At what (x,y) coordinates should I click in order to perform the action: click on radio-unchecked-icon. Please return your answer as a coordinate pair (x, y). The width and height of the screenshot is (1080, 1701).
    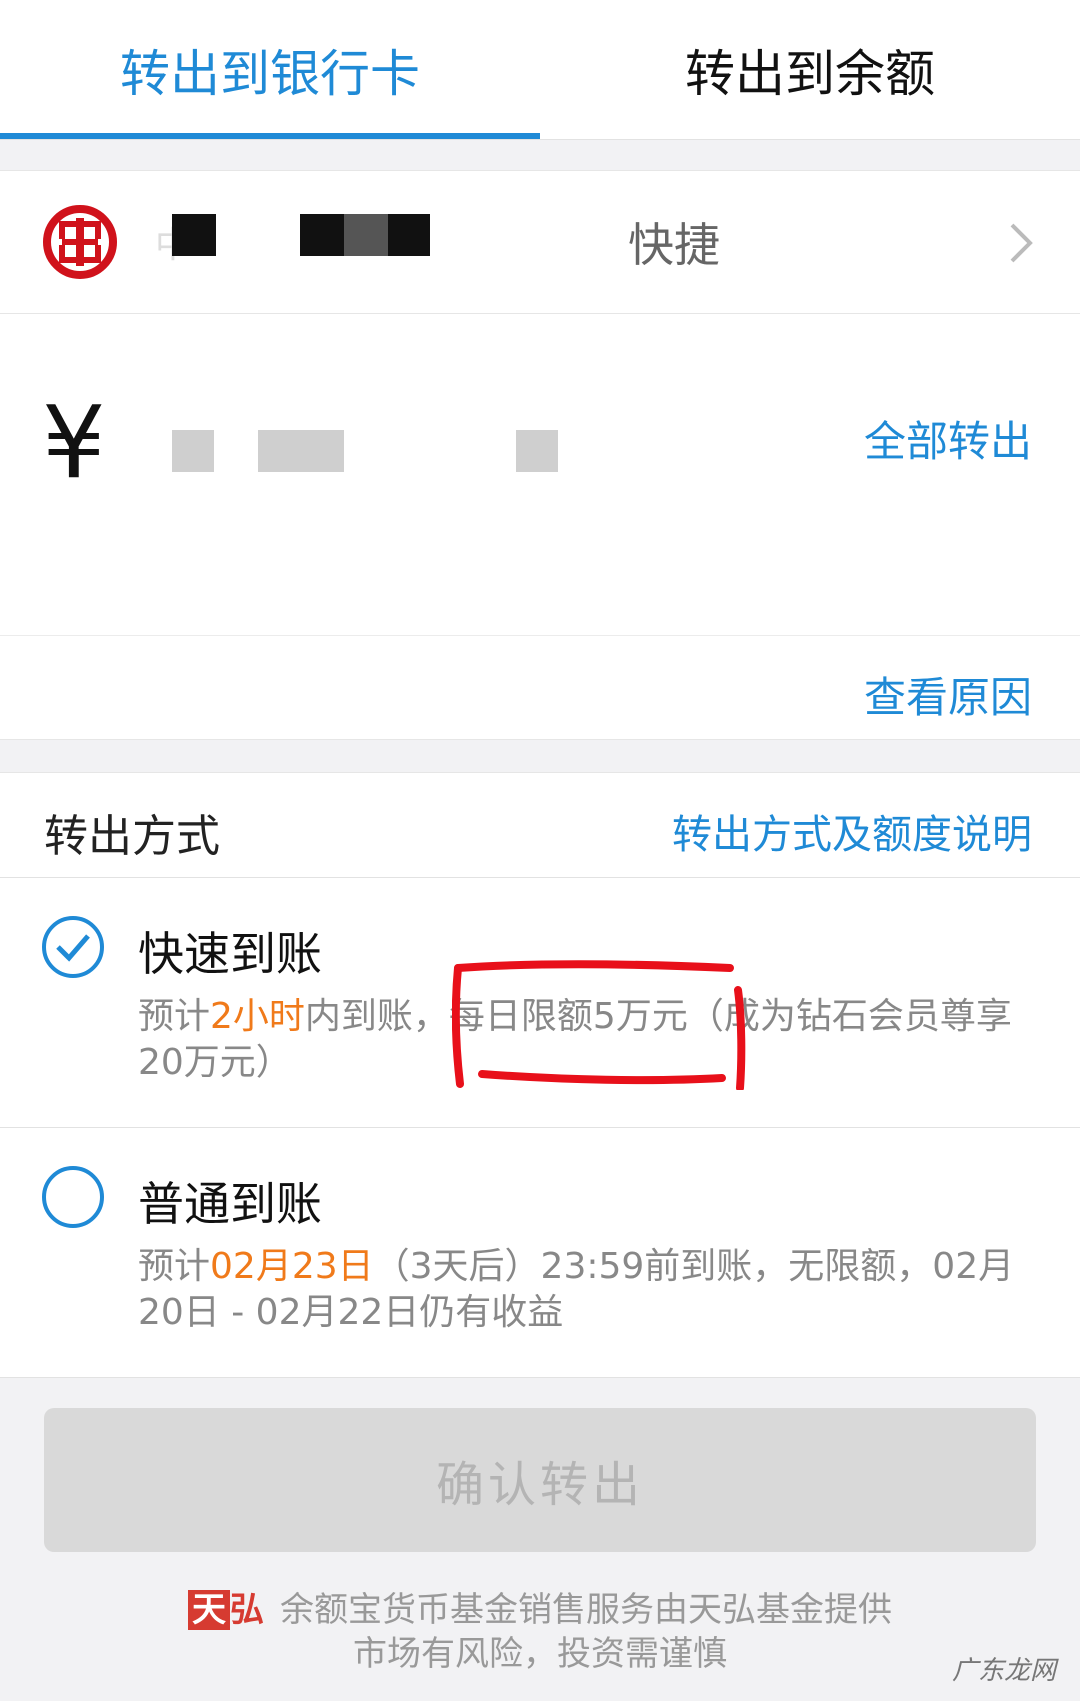
    Looking at the image, I should click on (73, 1197).